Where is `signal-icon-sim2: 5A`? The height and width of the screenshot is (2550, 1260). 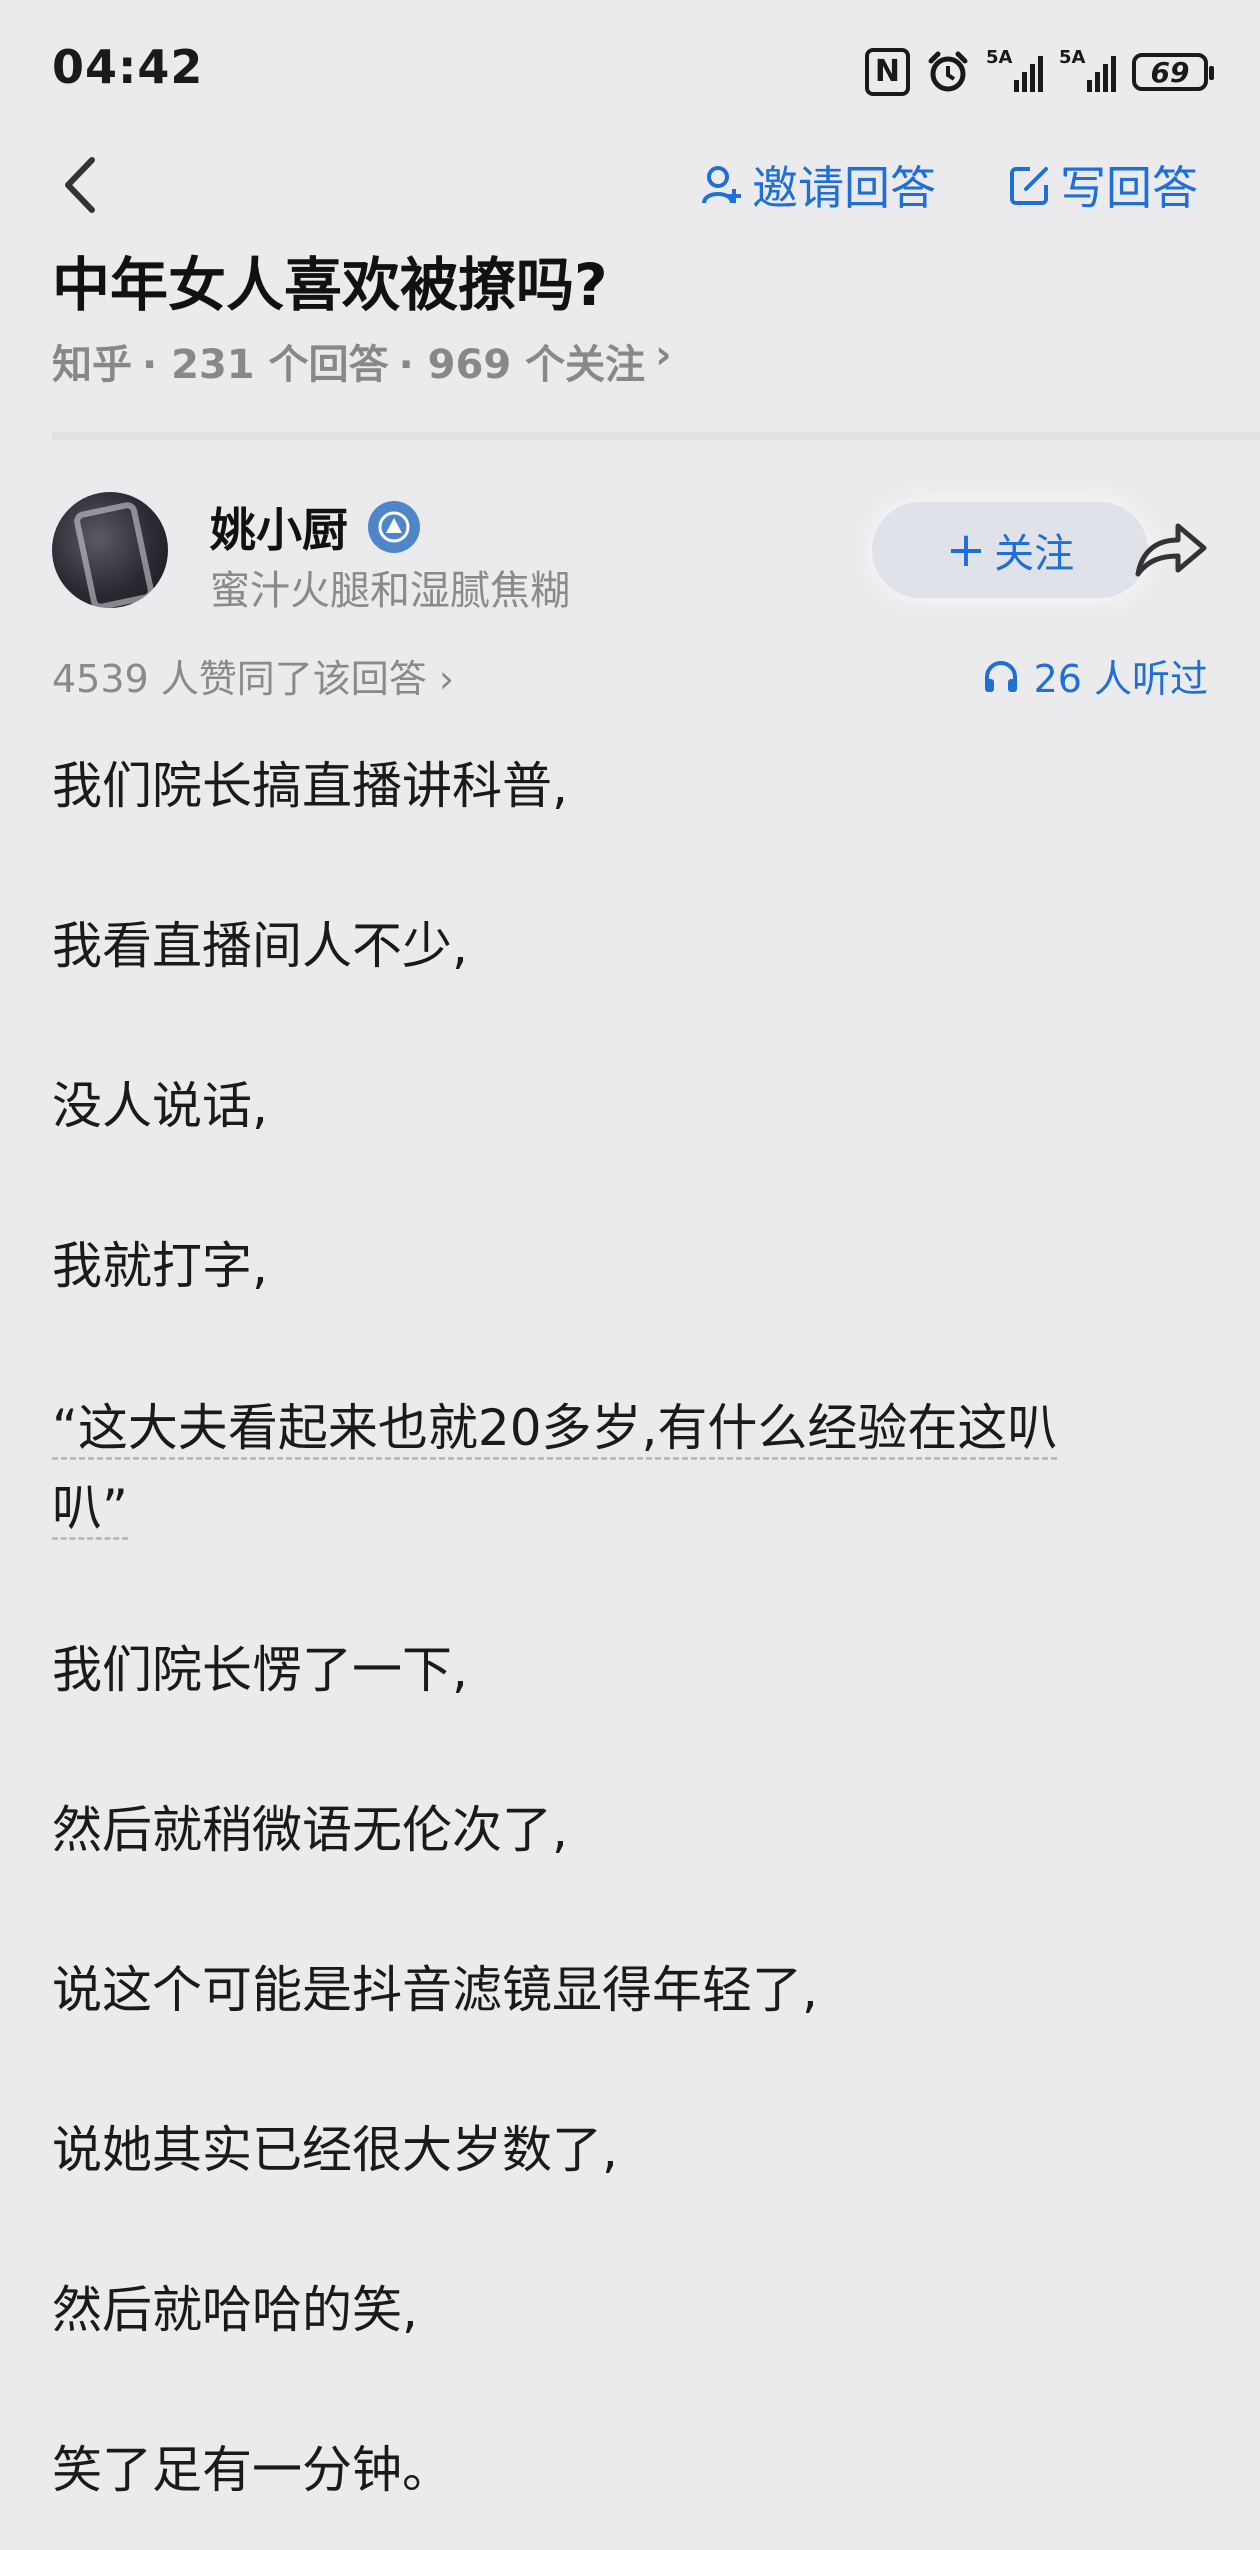
signal-icon-sim2: 5A is located at coordinates (1087, 70).